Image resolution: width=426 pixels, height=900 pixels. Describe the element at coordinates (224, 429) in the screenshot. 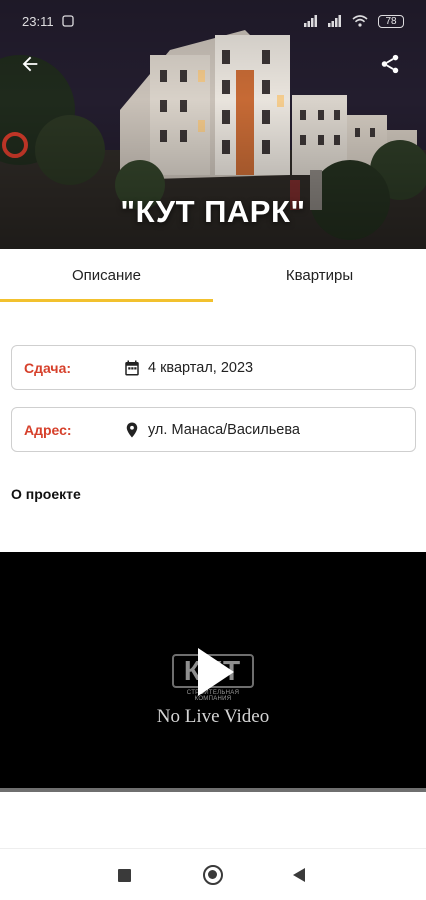

I see `address-value: ул. Манаса/Васильева` at that location.